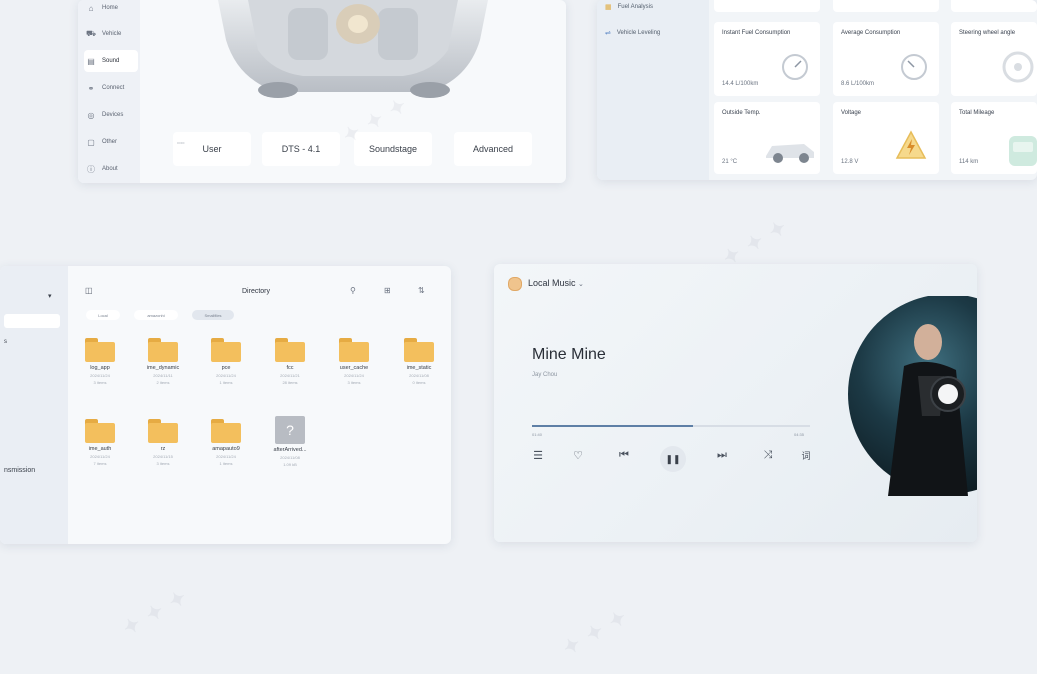  Describe the element at coordinates (538, 455) in the screenshot. I see `playlist-icon: ☰` at that location.